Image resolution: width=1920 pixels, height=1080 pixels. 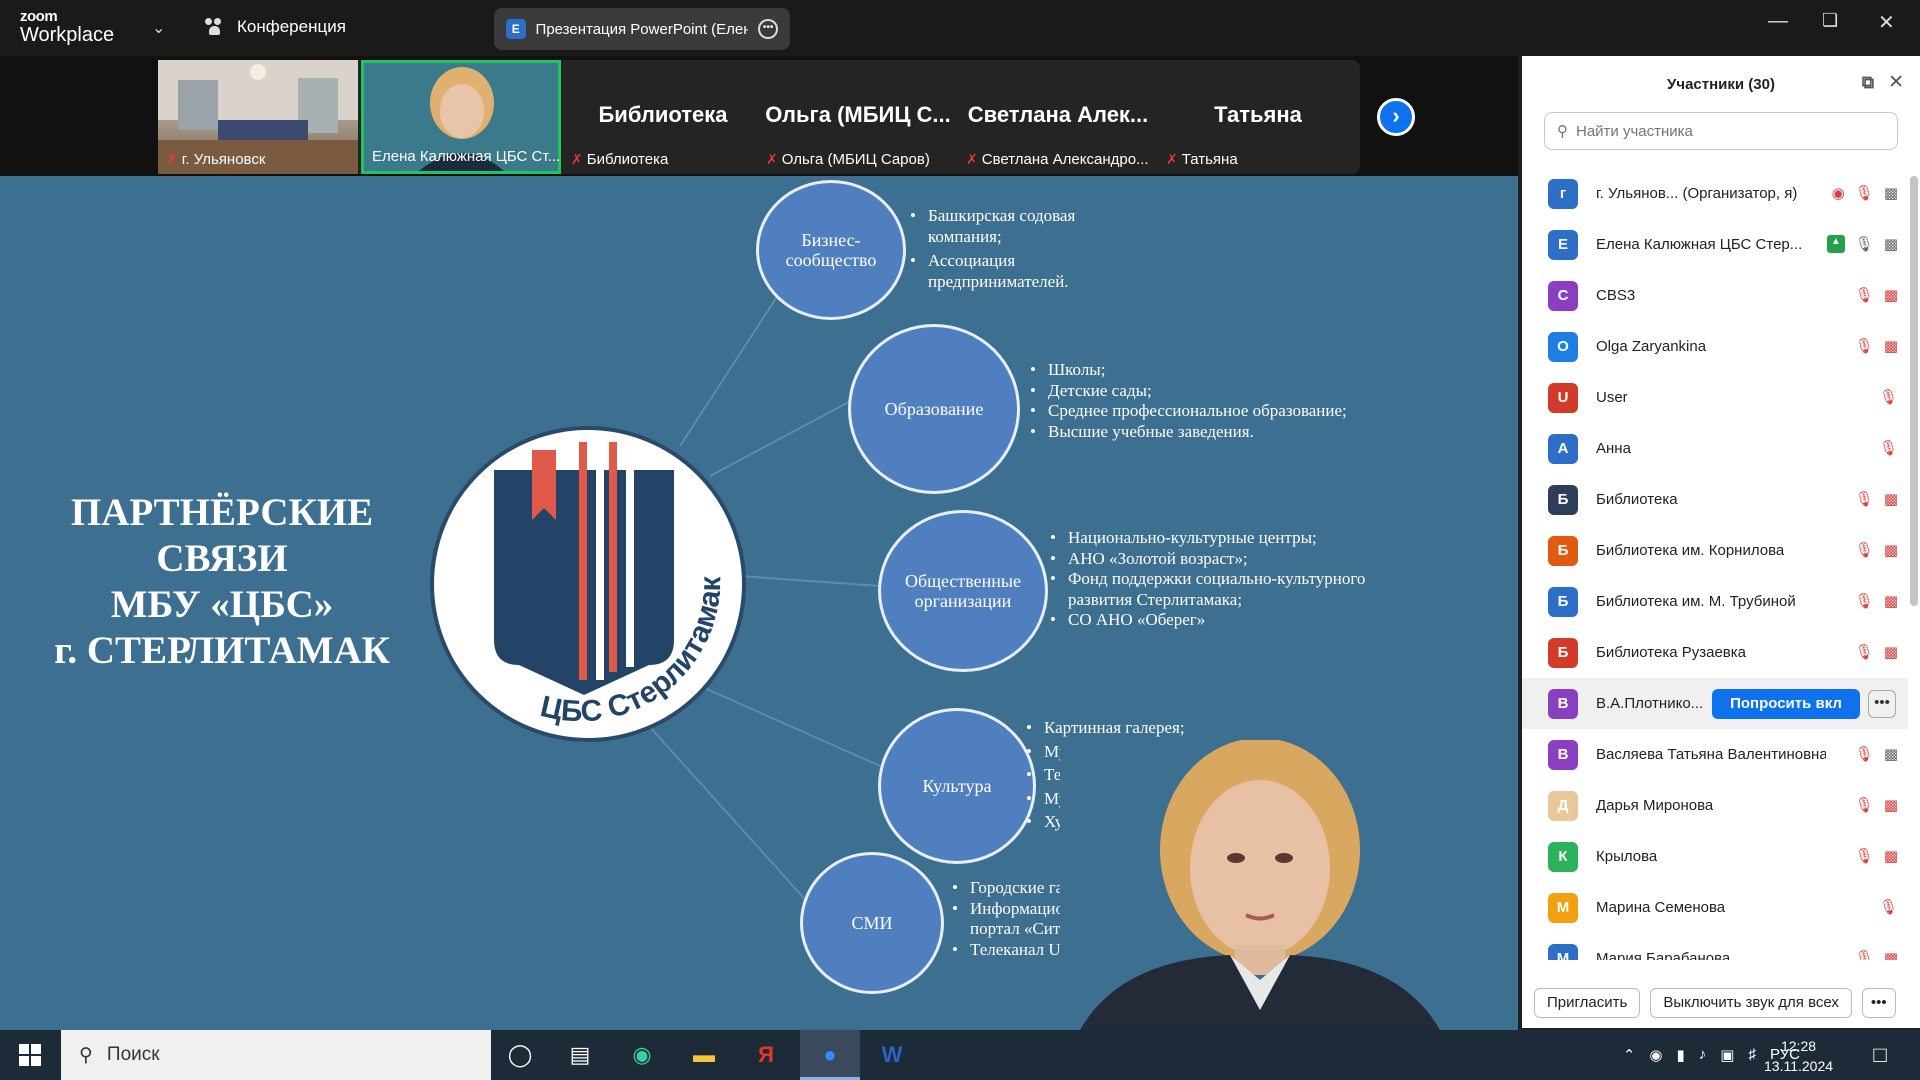 I want to click on participant-row: U User 🎙, so click(x=1715, y=397).